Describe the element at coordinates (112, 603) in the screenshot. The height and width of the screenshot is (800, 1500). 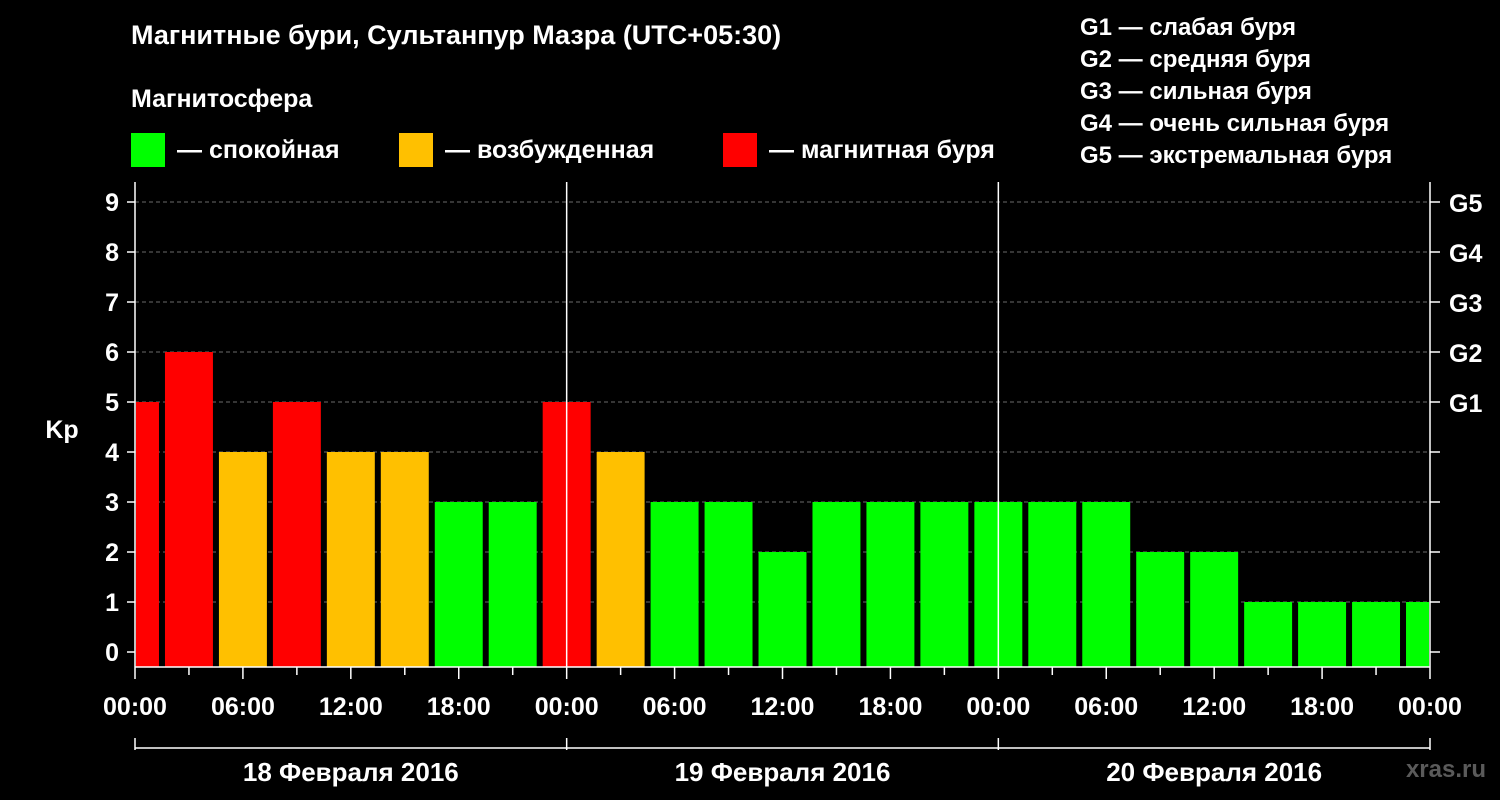
I see `y-tick-label: 1` at that location.